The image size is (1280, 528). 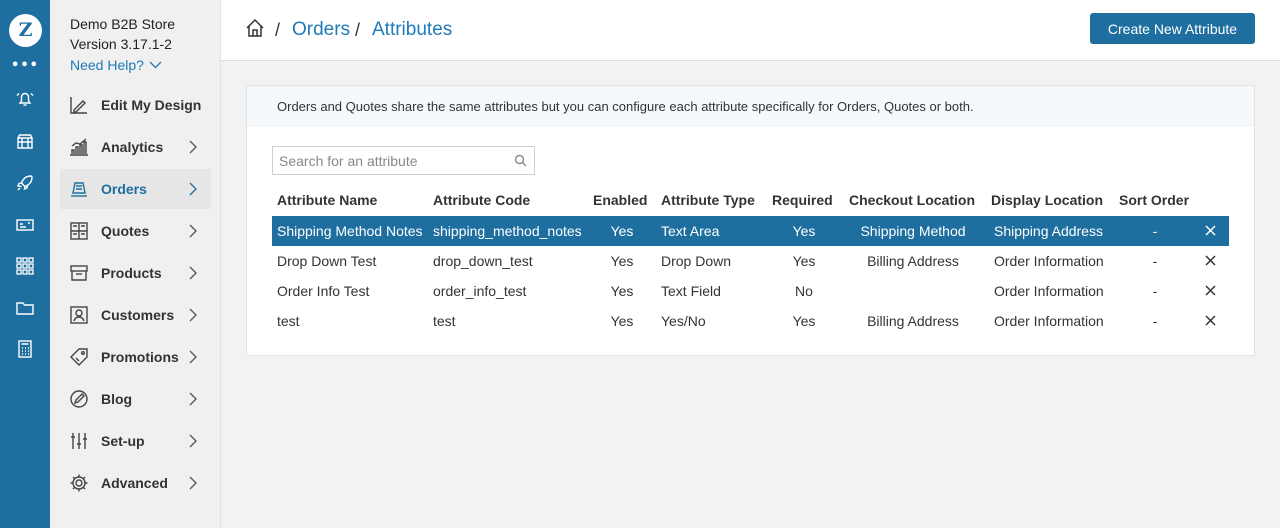 I want to click on folder-icon, so click(x=25, y=308).